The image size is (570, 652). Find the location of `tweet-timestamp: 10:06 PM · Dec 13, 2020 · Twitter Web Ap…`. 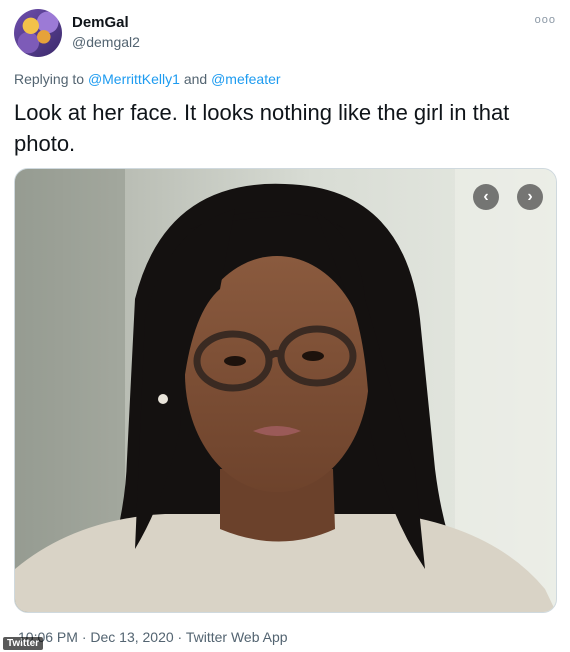

tweet-timestamp: 10:06 PM · Dec 13, 2020 · Twitter Web Ap… is located at coordinates (153, 637).